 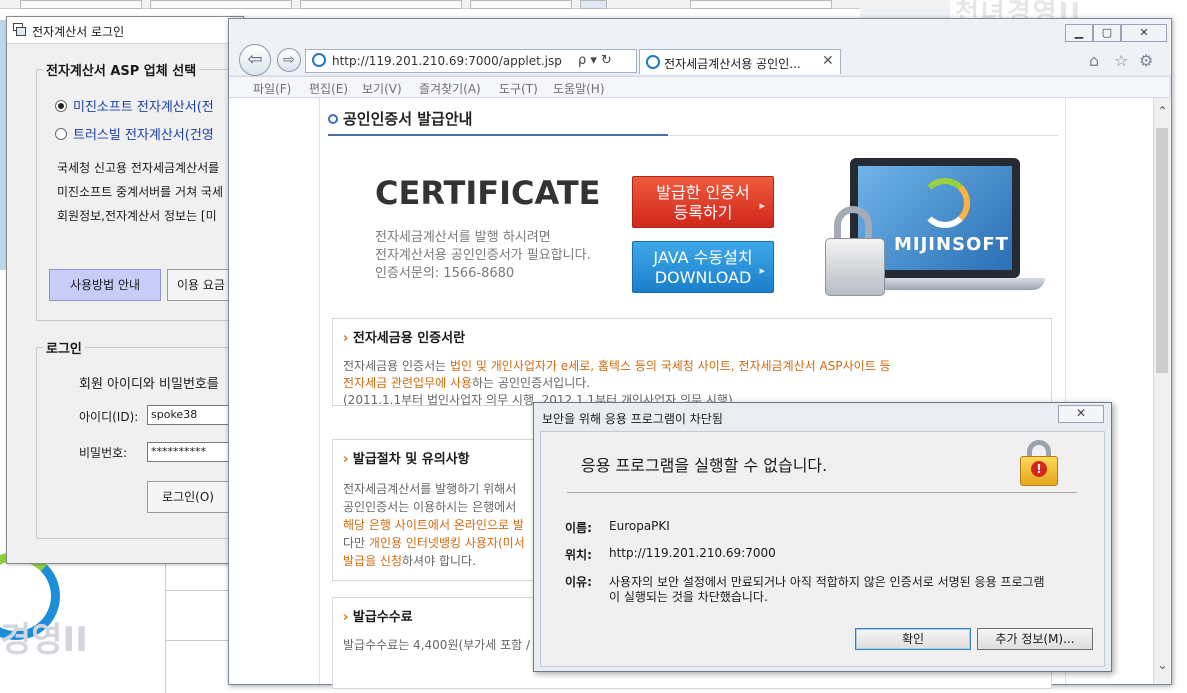 I want to click on browser-tab: 전자세금계산서용 공인인... ✕, so click(x=740, y=61).